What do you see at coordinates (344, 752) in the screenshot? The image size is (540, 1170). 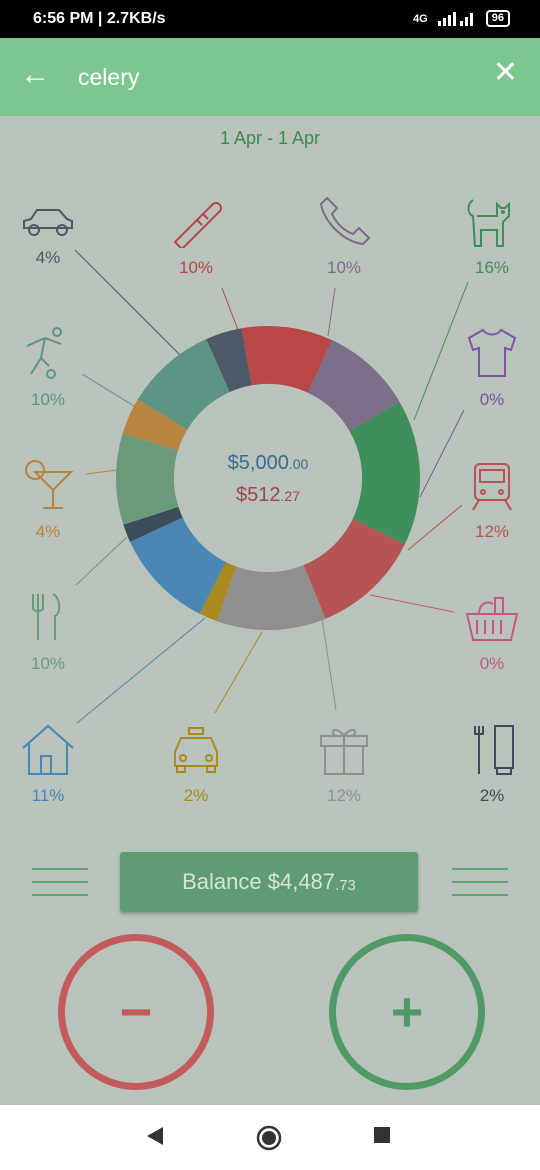 I see `gift-icon` at bounding box center [344, 752].